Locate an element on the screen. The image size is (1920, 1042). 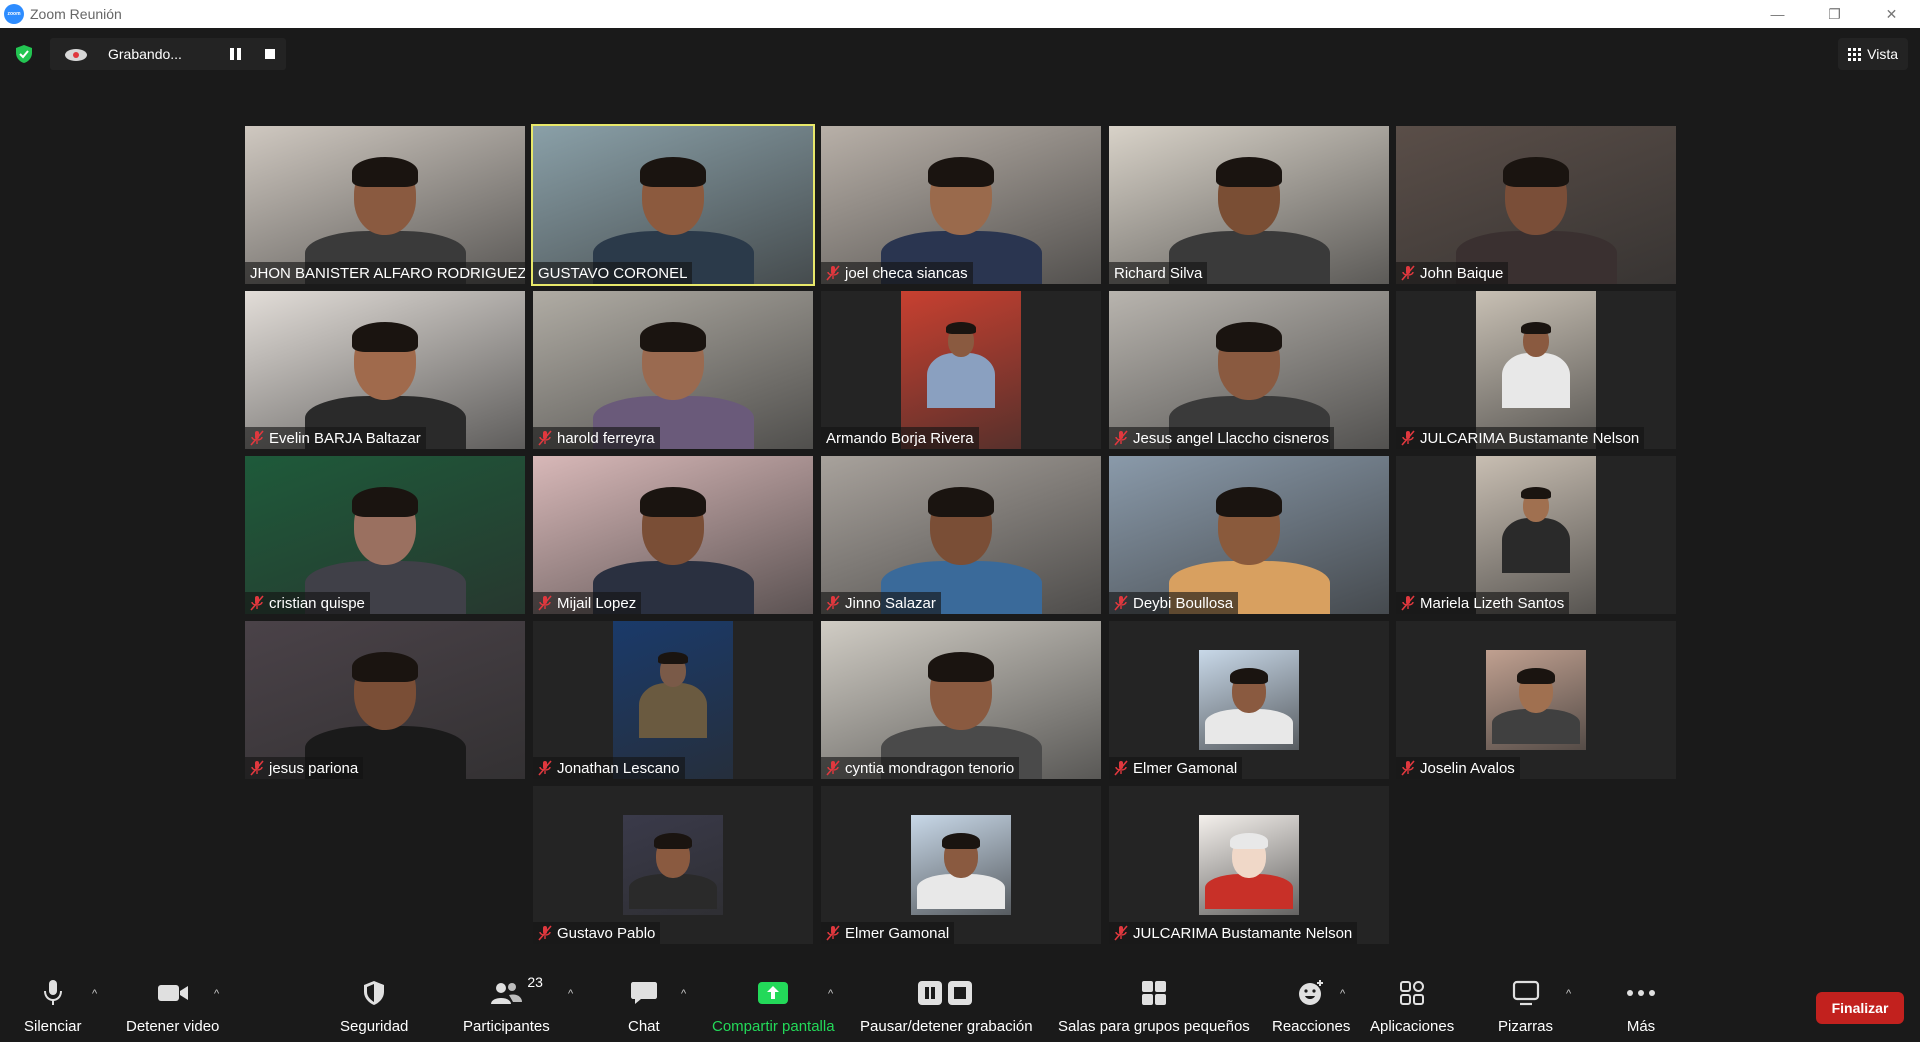
breakout-rooms-button: Salas para grupos pequeños is located at coordinates (1154, 1008).